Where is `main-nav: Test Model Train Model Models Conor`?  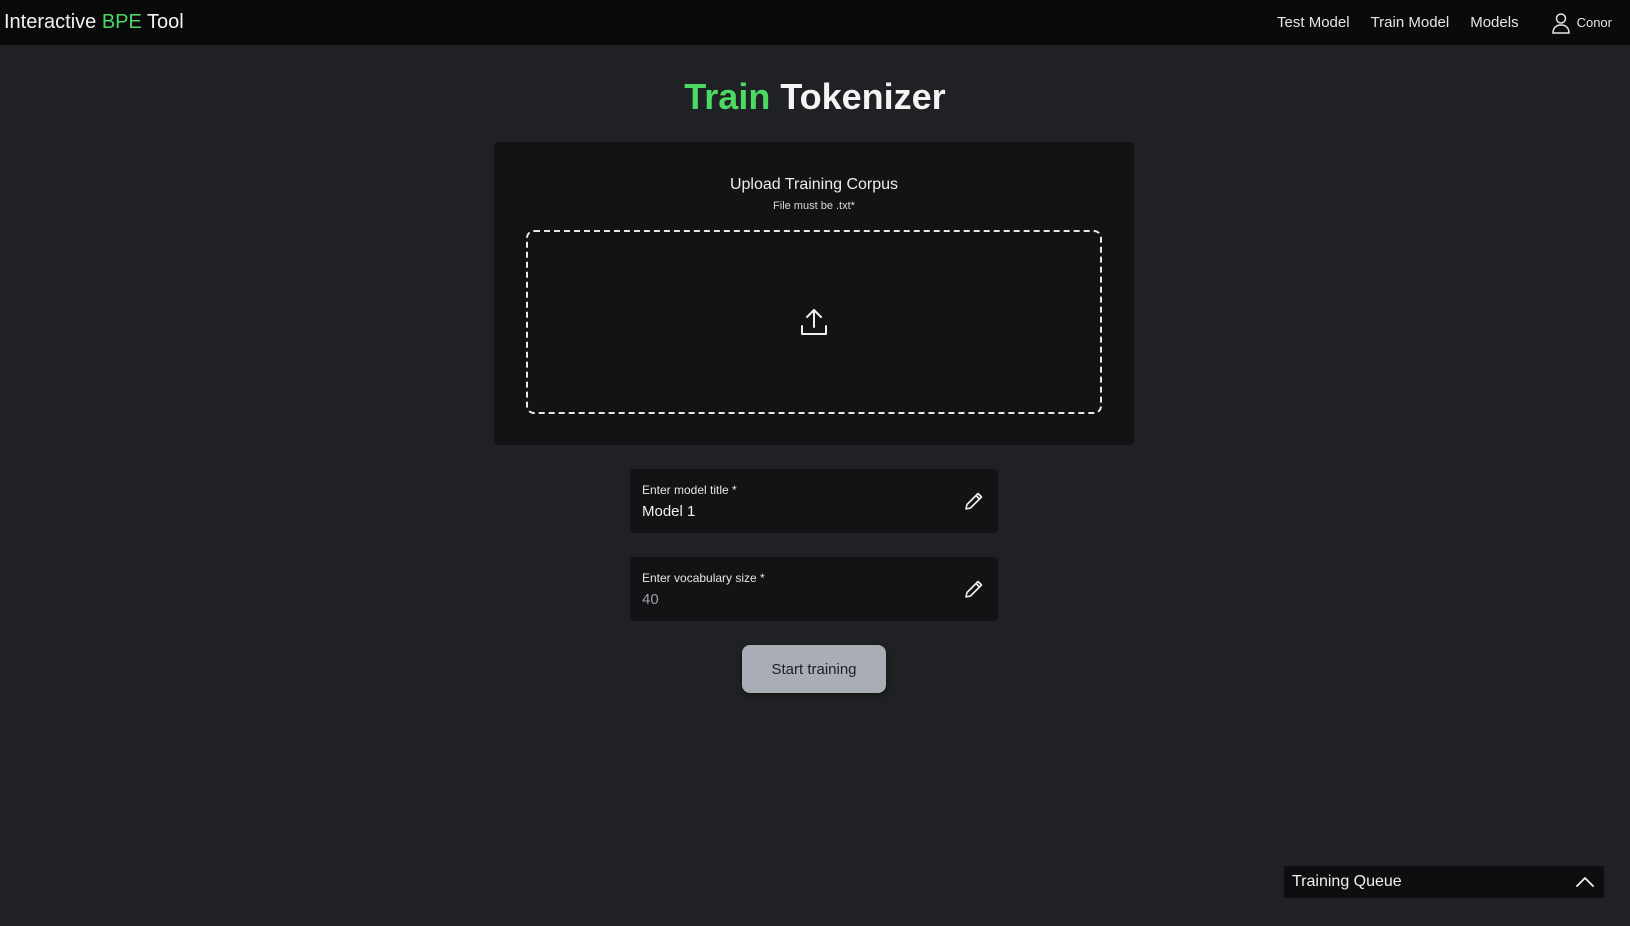
main-nav: Test Model Train Model Models Conor is located at coordinates (1444, 23).